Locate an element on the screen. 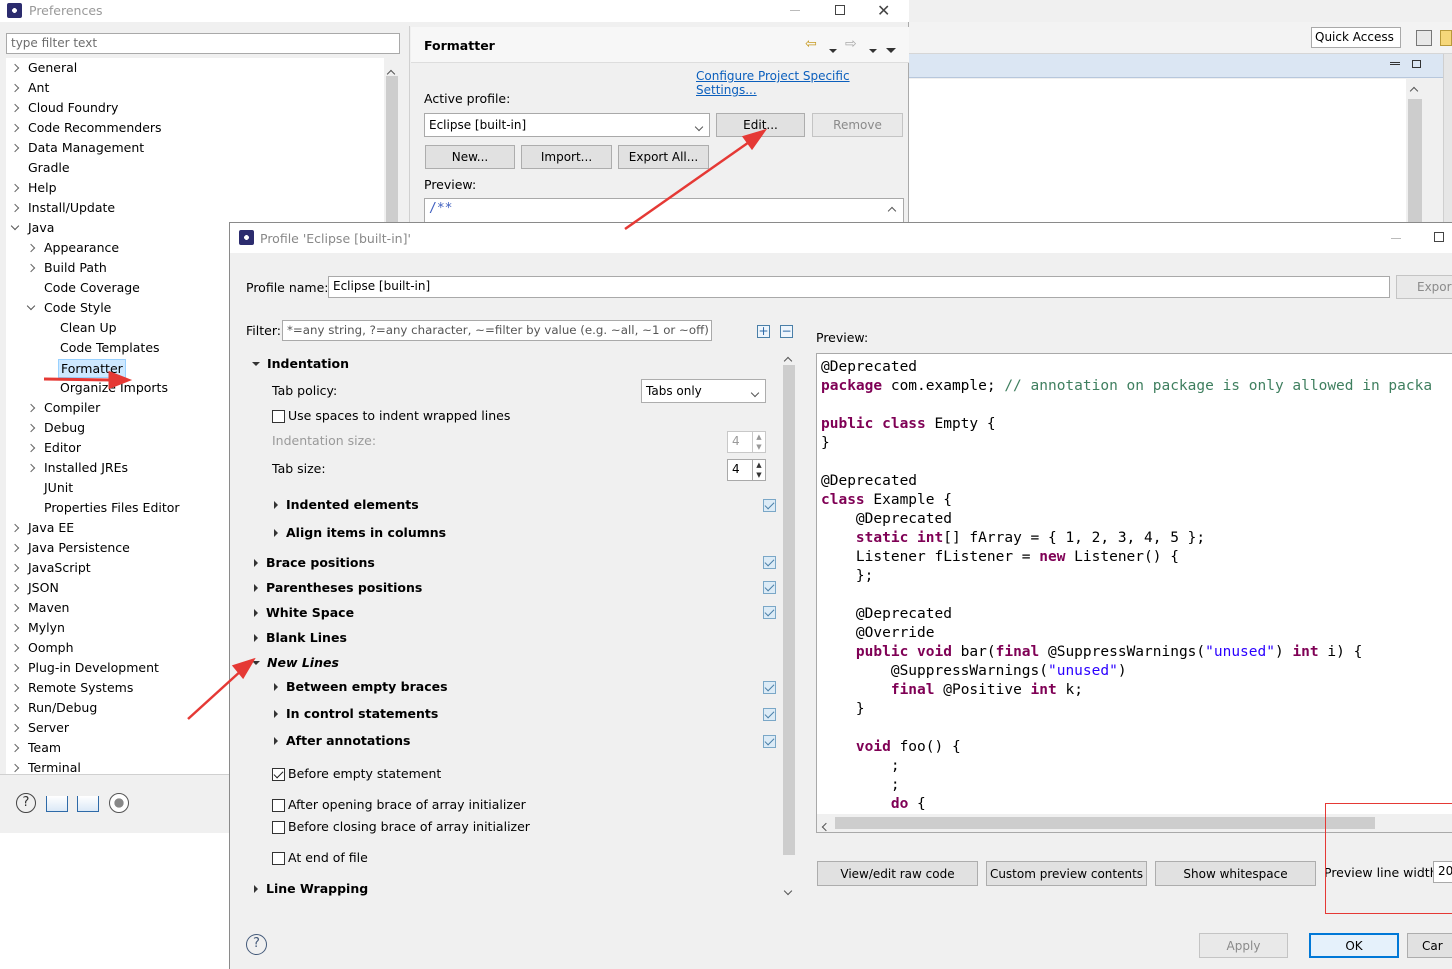  export-preferences-icon is located at coordinates (88, 804).